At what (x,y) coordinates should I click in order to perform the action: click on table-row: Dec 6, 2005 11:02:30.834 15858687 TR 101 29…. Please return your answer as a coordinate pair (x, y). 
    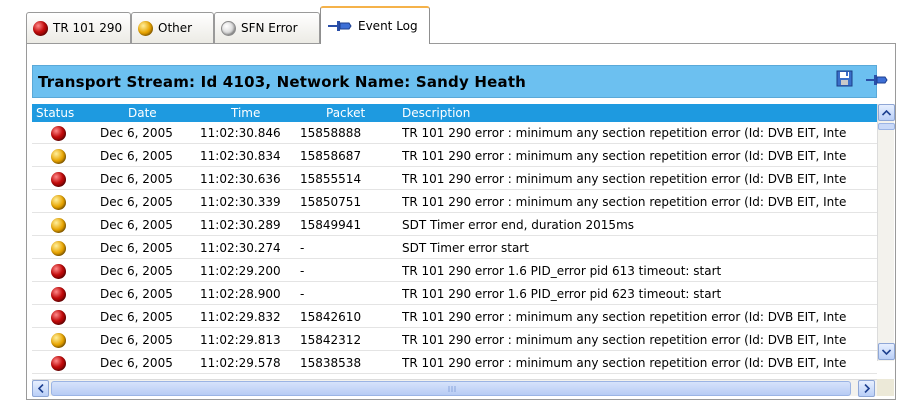
    Looking at the image, I should click on (454, 156).